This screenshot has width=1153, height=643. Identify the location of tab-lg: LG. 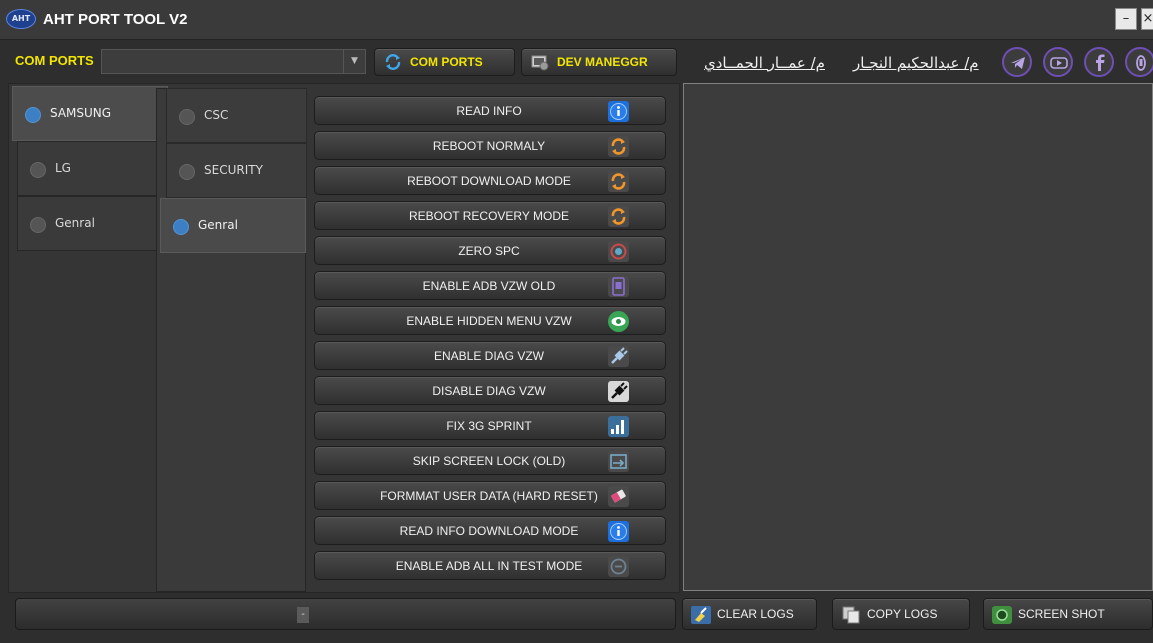
(87, 168).